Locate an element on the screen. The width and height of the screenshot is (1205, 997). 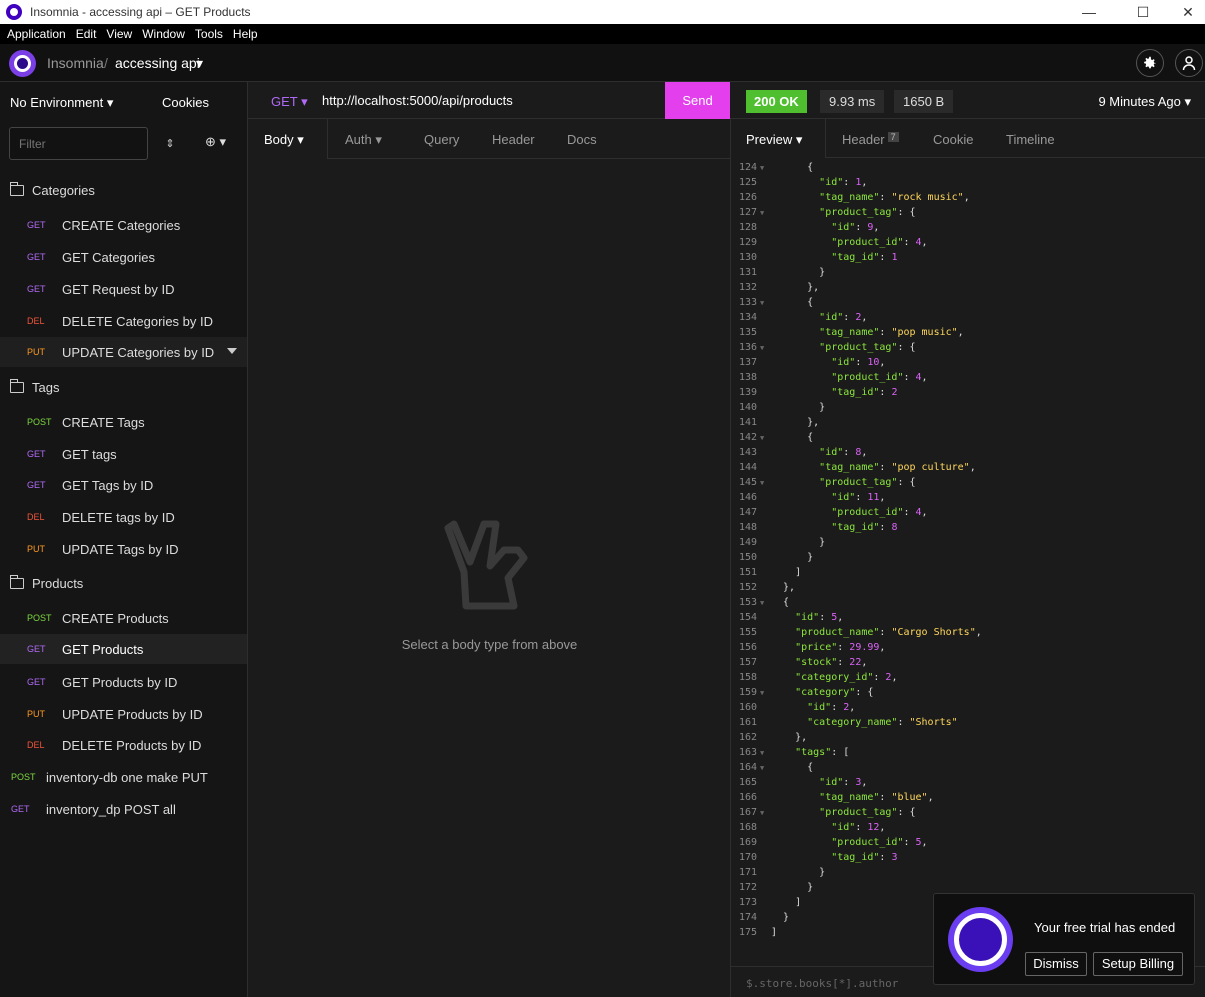
breadcrumb-app: Insomnia is located at coordinates (75, 63).